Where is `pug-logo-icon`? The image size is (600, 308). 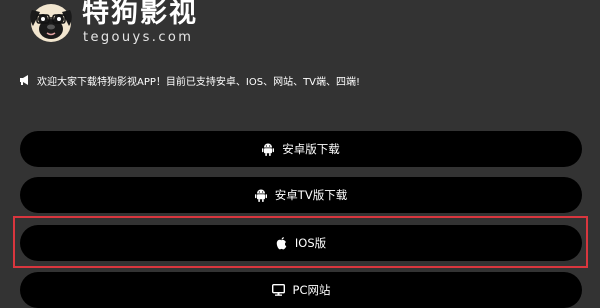
pug-logo-icon is located at coordinates (51, 22).